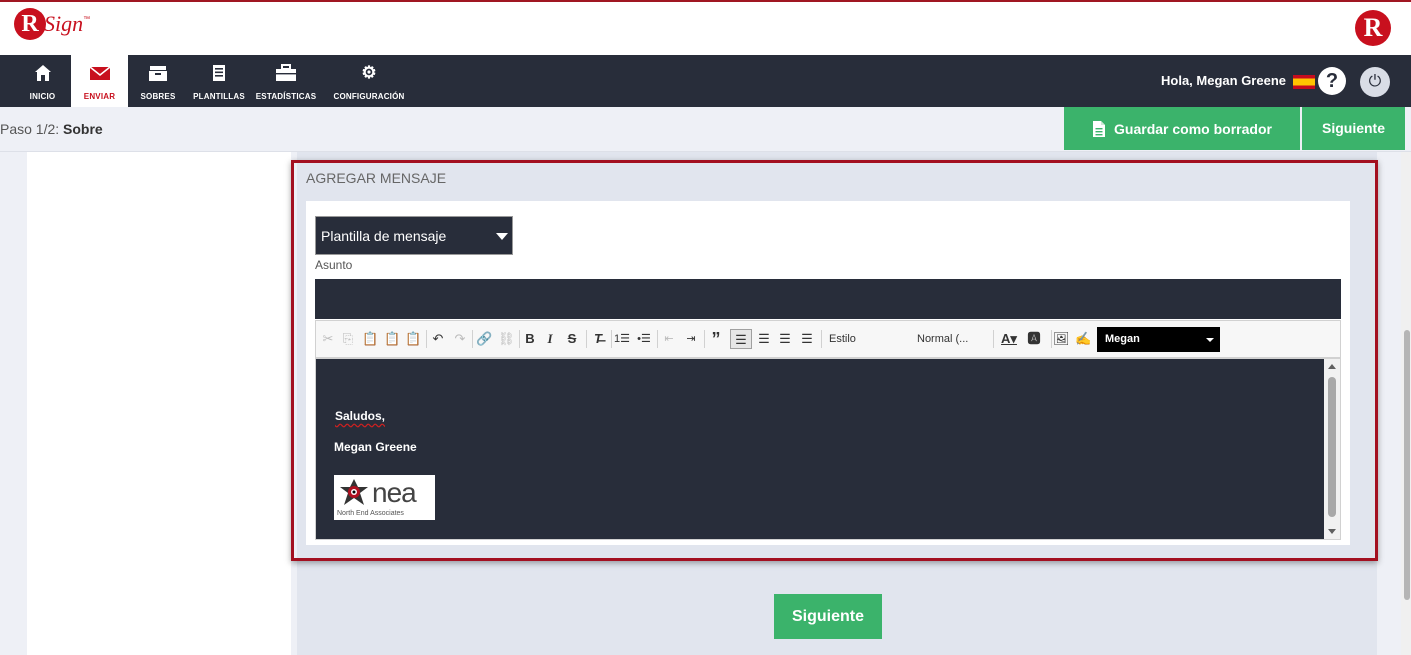 The height and width of the screenshot is (655, 1411). I want to click on align-right-icon: ☰, so click(785, 339).